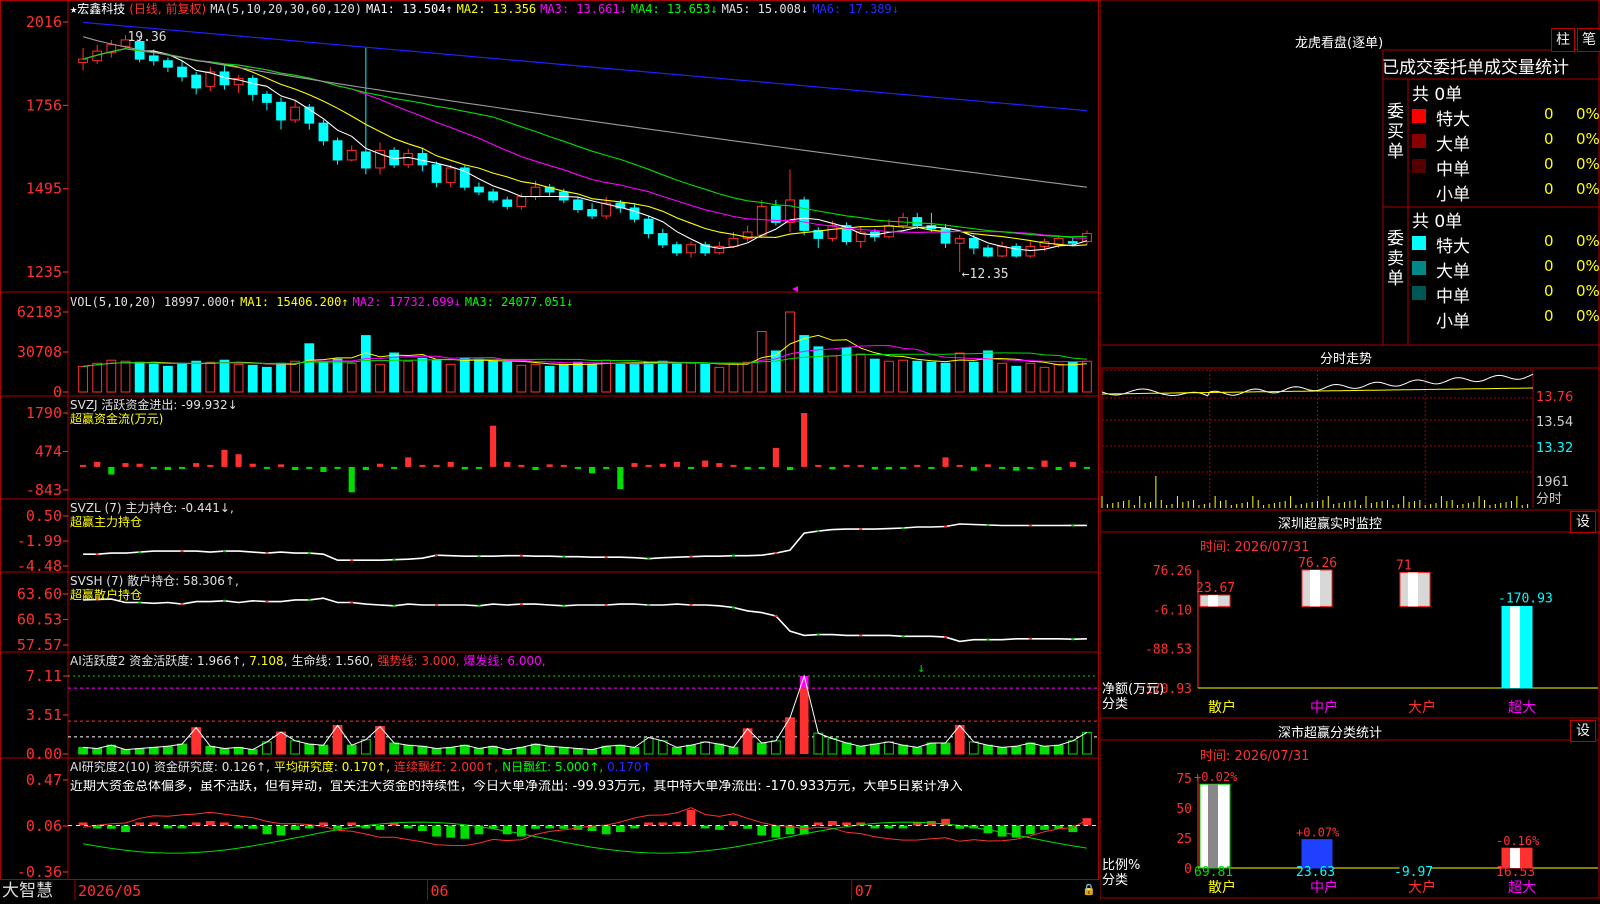 This screenshot has width=1600, height=904. I want to click on monitor-settings-button: 设, so click(1583, 522).